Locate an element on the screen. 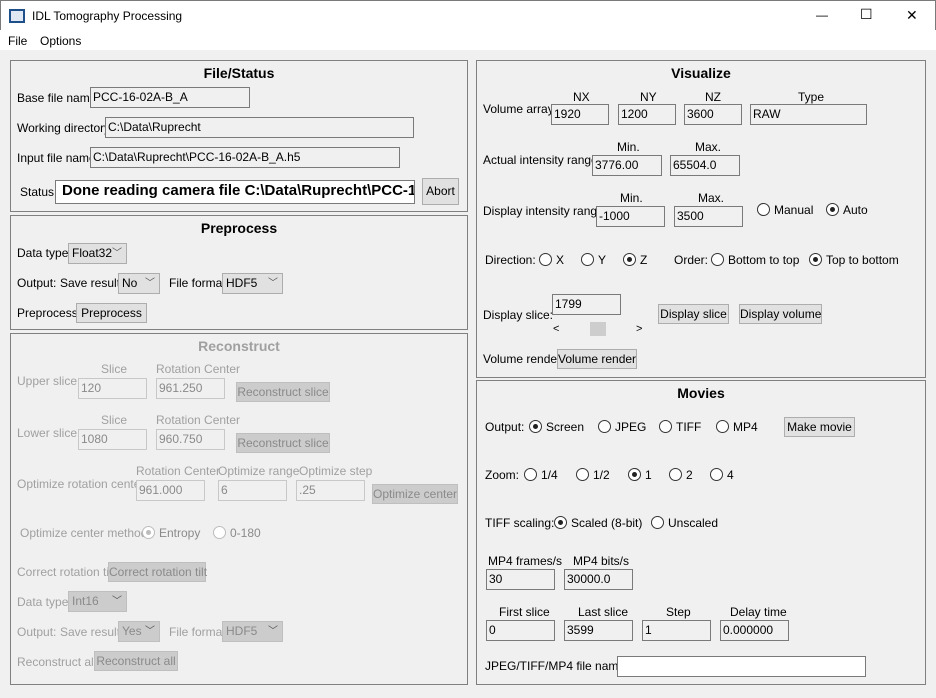 The width and height of the screenshot is (936, 698). reconstruct-all-button: Reconstruct all is located at coordinates (136, 661).